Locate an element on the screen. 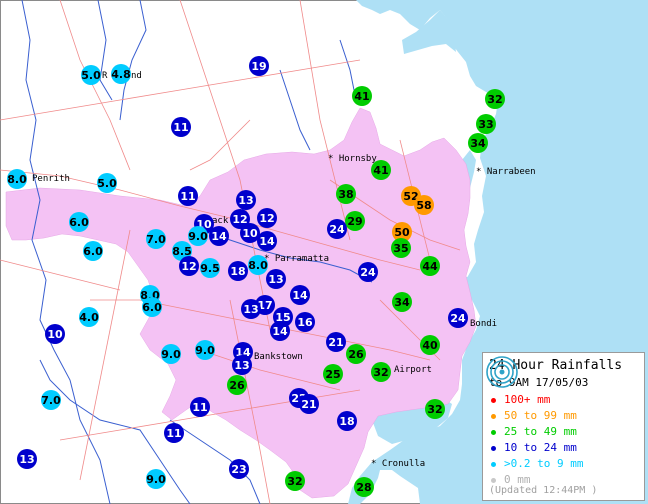 The width and height of the screenshot is (648, 504). gauge-value: 38 is located at coordinates (345, 194).